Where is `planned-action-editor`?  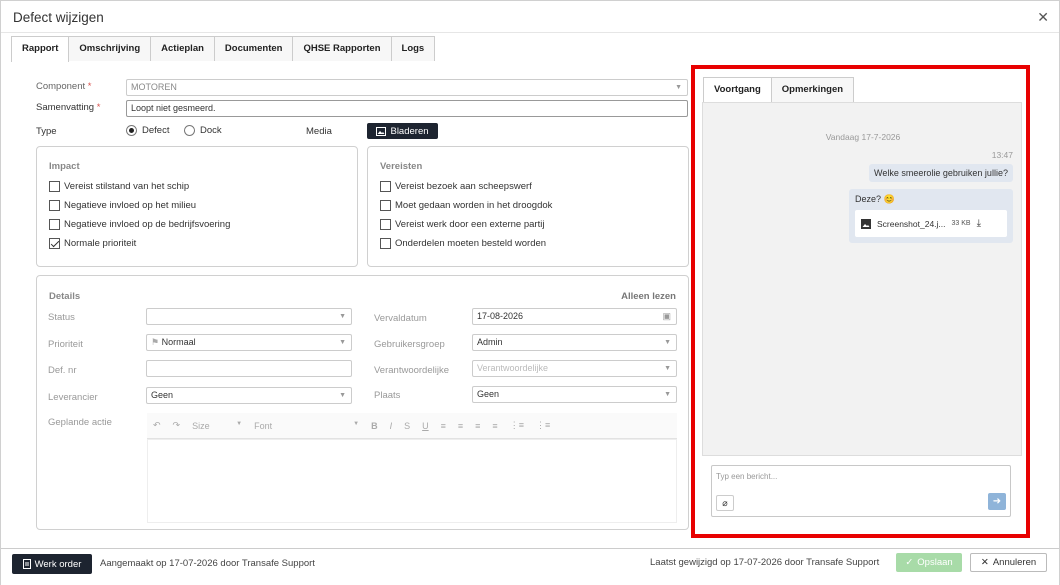
planned-action-editor is located at coordinates (412, 481).